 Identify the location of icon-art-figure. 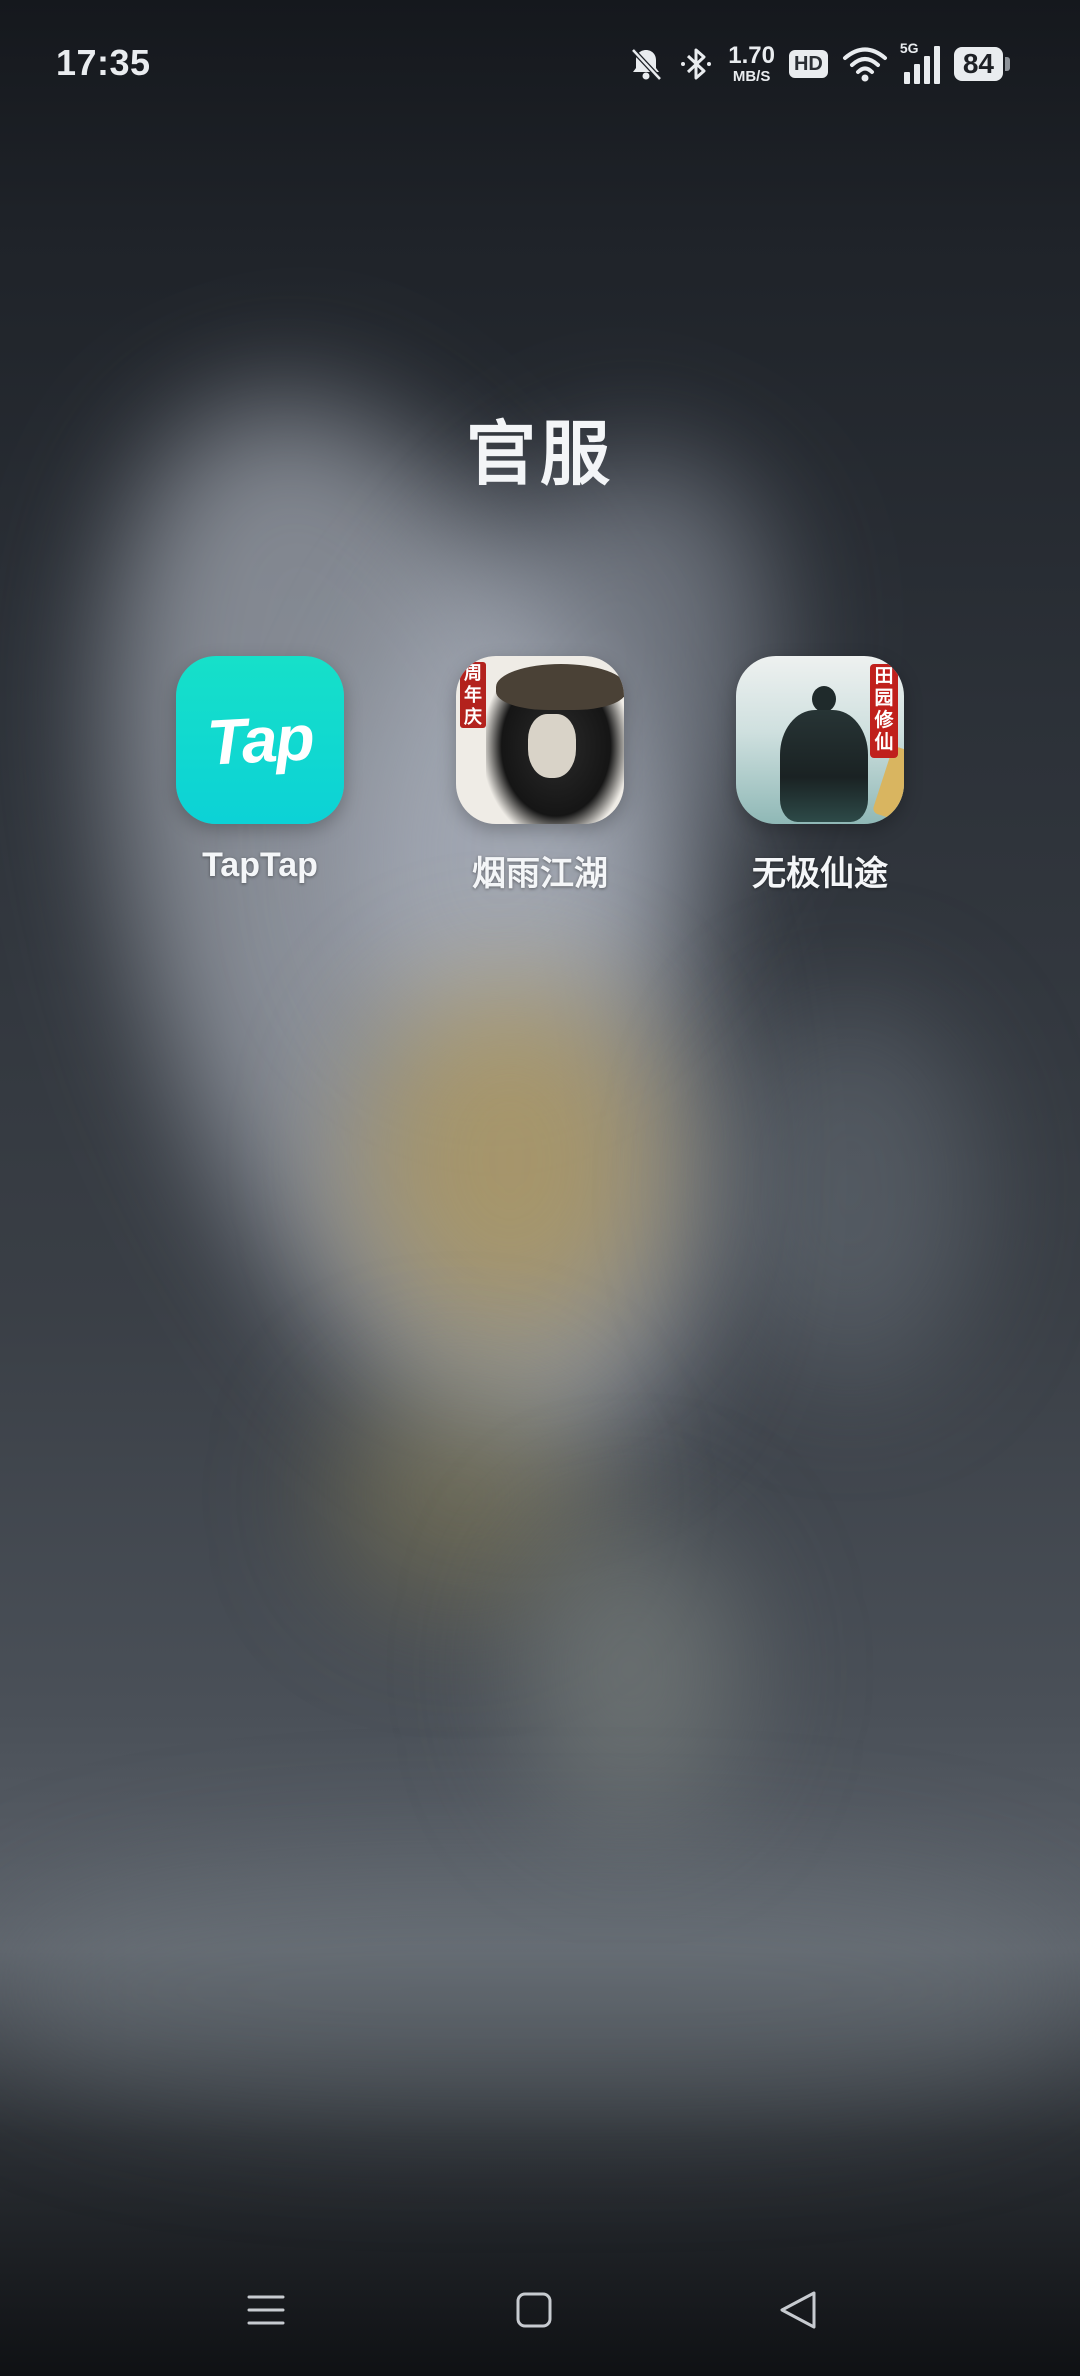
(824, 755).